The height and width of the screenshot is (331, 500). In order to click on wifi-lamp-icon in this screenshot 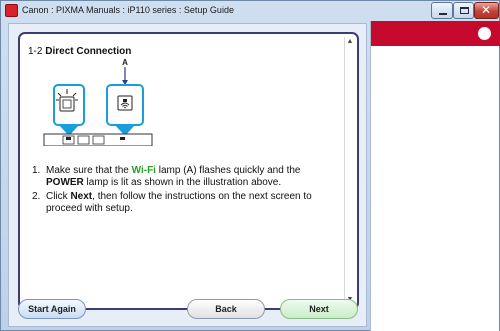, I will do `click(125, 103)`.